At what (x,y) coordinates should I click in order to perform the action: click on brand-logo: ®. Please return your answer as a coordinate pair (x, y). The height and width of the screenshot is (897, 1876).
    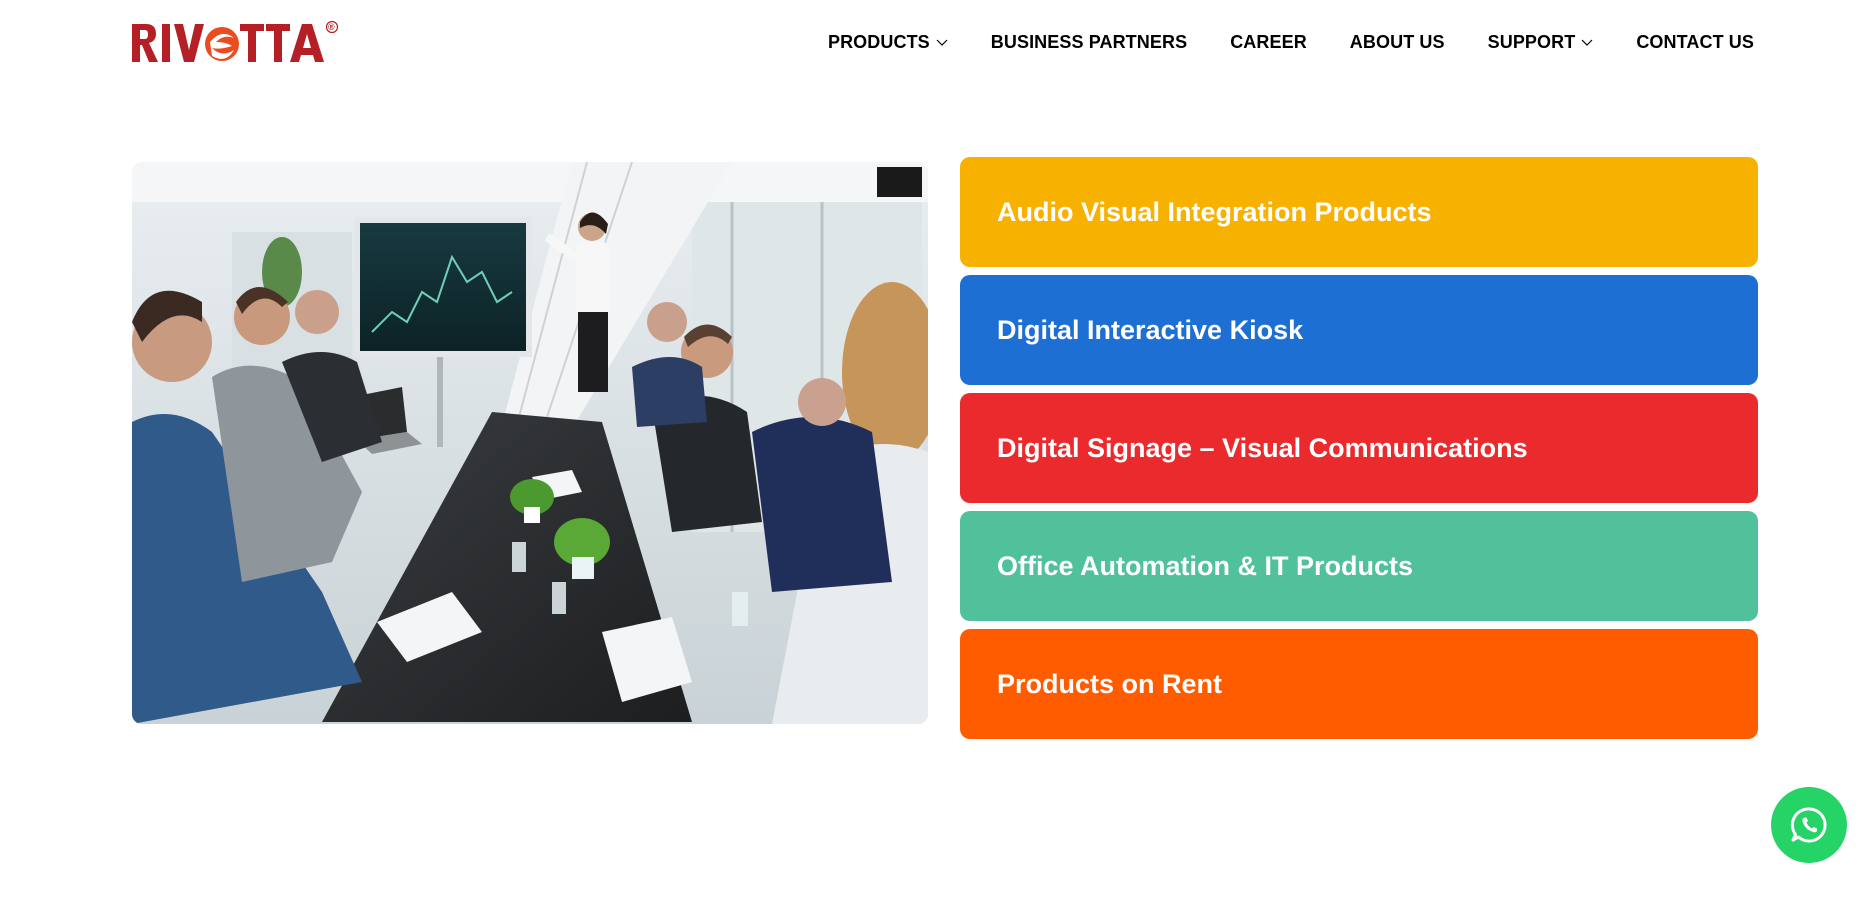
    Looking at the image, I should click on (236, 43).